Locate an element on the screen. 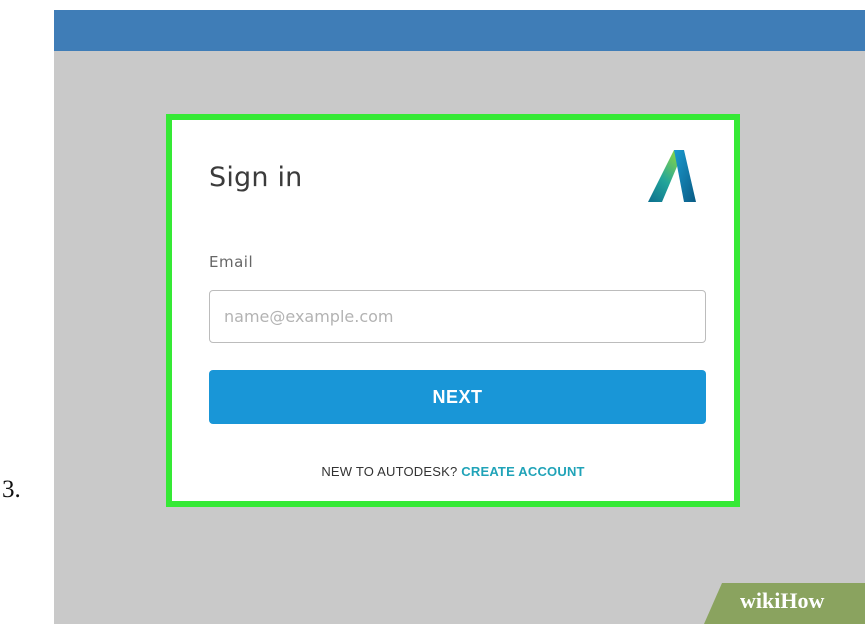  signup-prompt: NEW TO AUTODESK? is located at coordinates (389, 471).